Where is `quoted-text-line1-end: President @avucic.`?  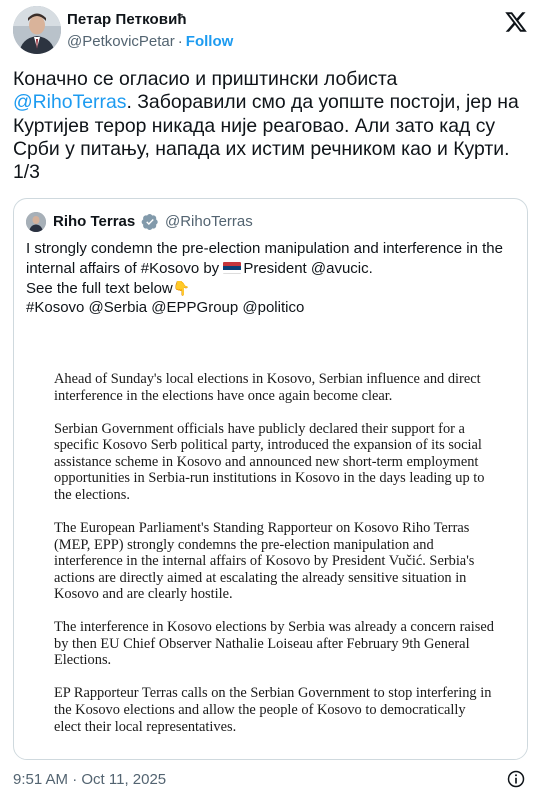
quoted-text-line1-end: President @avucic. is located at coordinates (308, 268).